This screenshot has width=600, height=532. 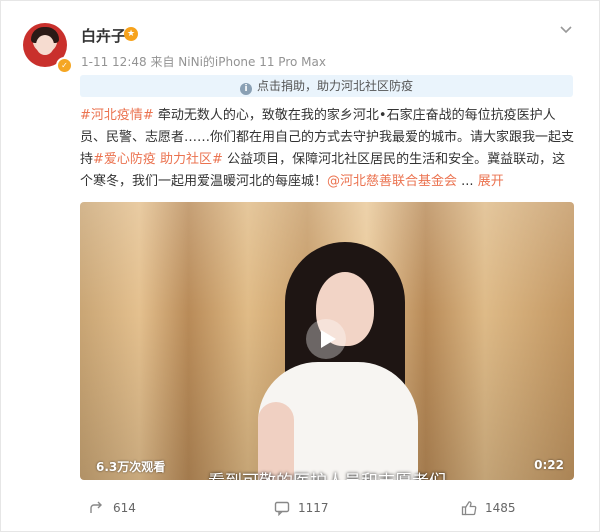 What do you see at coordinates (245, 89) in the screenshot?
I see `info-icon: i` at bounding box center [245, 89].